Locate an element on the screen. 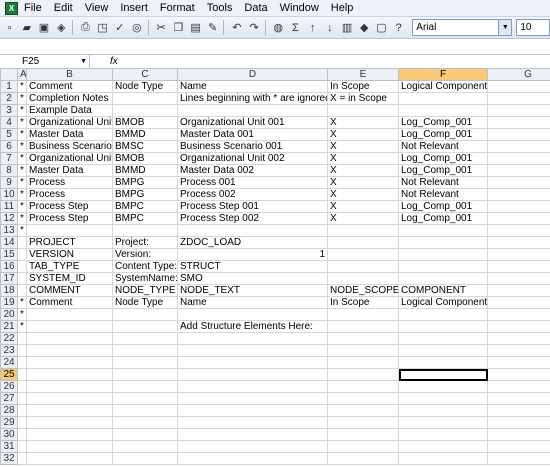  cell-b32 is located at coordinates (69, 458).